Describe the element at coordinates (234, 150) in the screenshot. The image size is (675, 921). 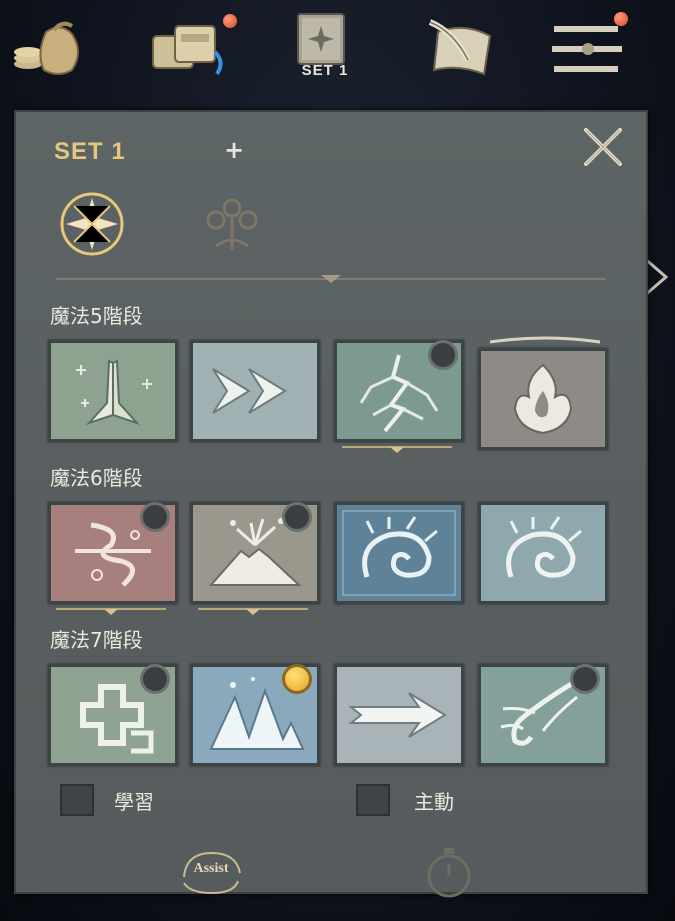
I see `add-set-button: +` at that location.